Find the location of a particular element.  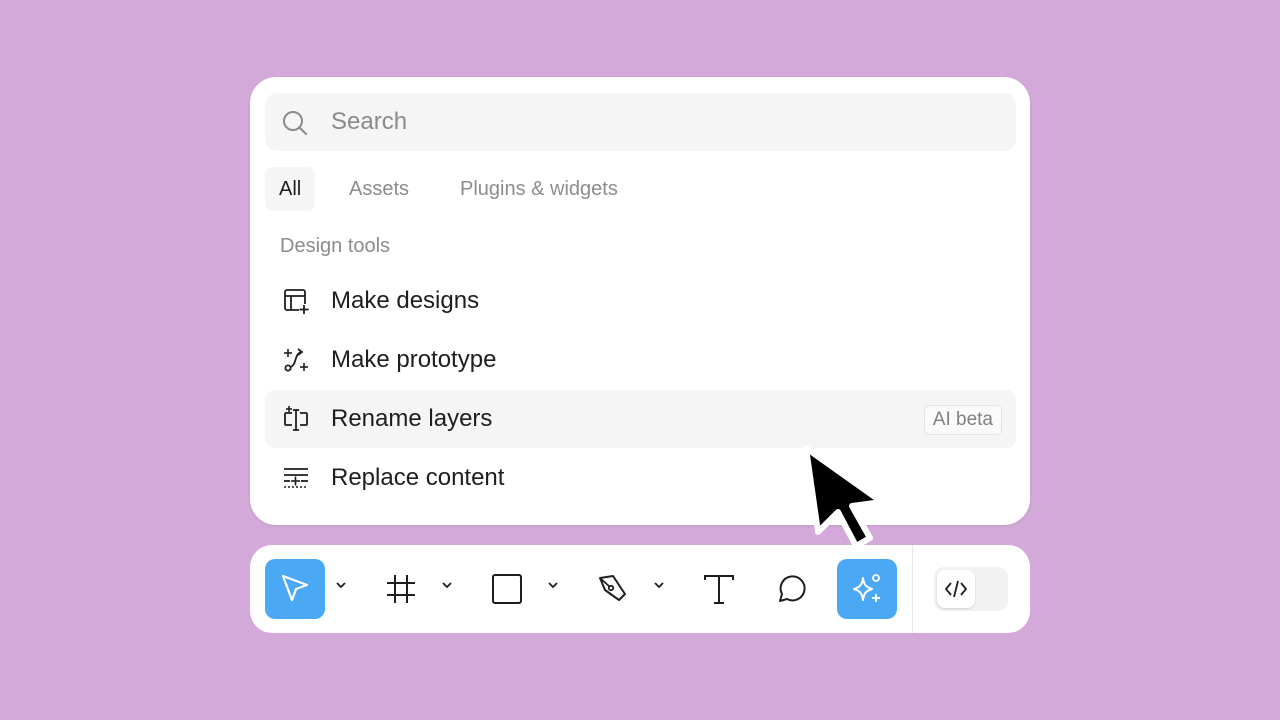

tab-all: All is located at coordinates (290, 189).